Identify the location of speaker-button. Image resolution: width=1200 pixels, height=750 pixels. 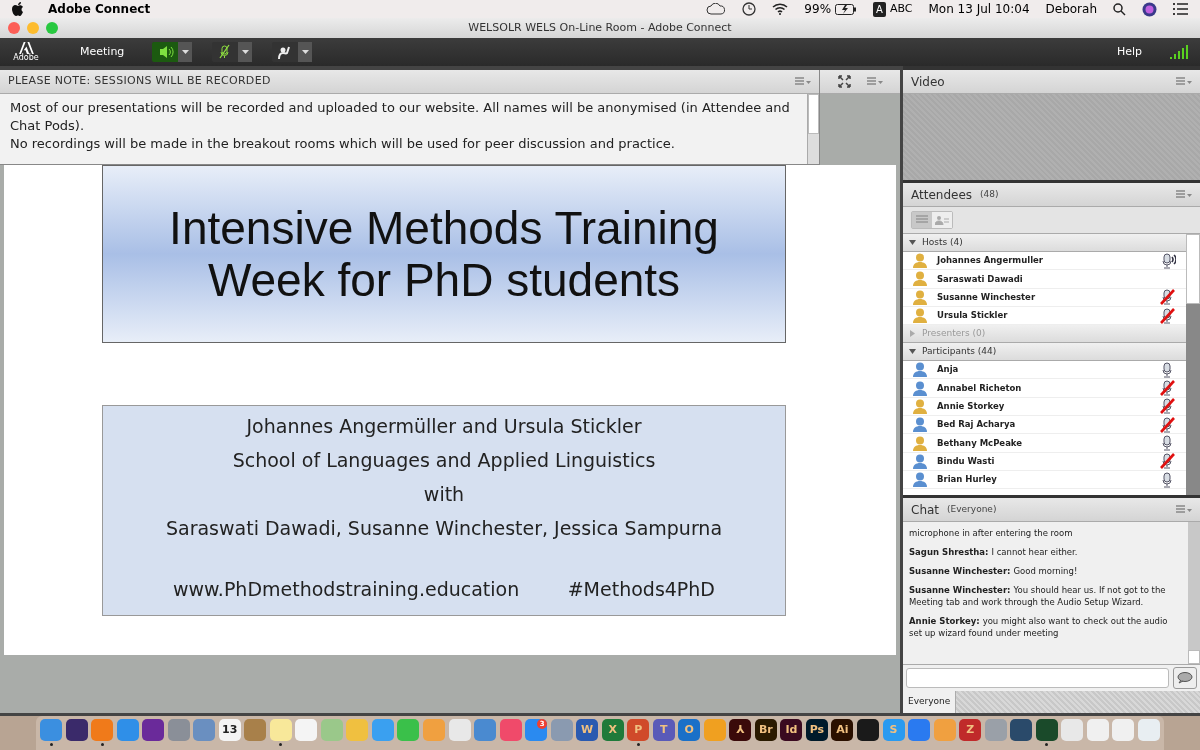
(172, 52).